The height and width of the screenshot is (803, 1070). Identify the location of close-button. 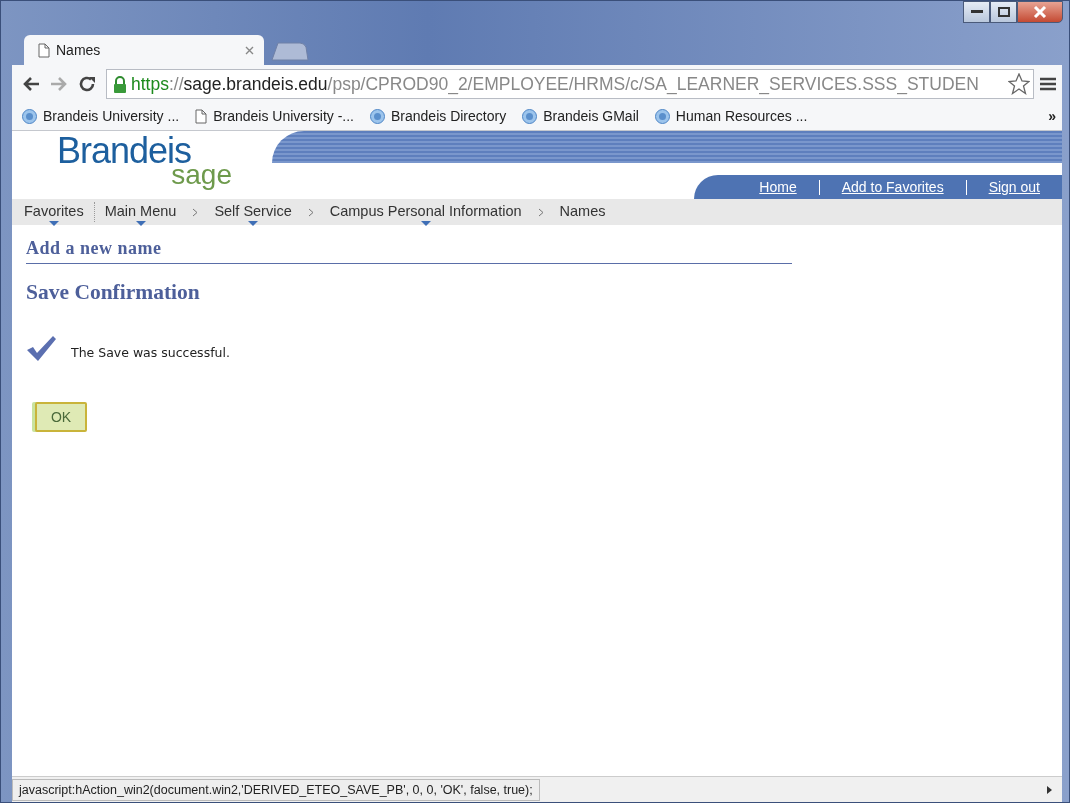
(1040, 12).